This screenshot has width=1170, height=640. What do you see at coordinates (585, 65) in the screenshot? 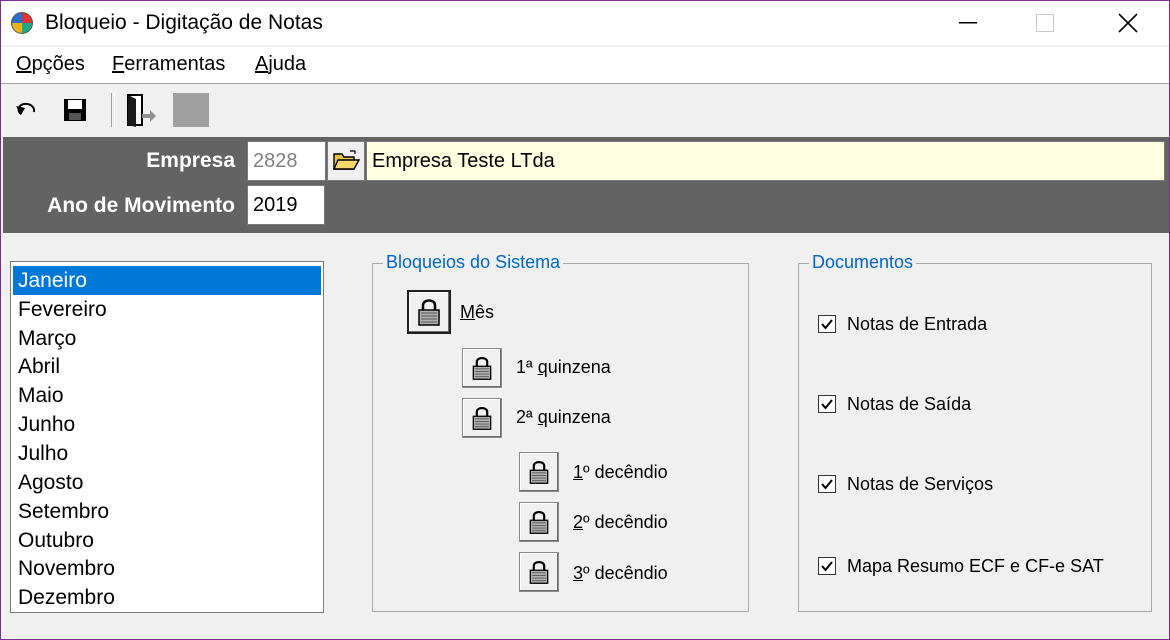
I see `menu-bar: Opções Ferramentas Ajuda` at bounding box center [585, 65].